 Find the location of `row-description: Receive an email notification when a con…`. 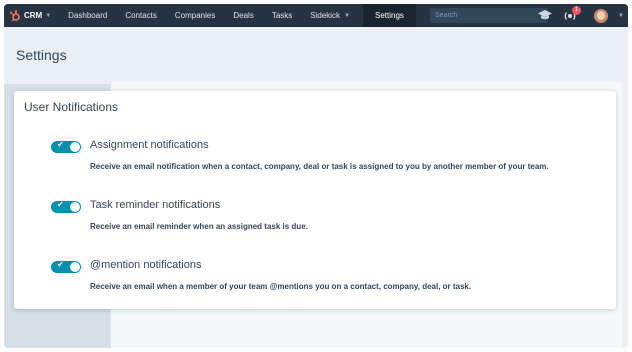

row-description: Receive an email notification when a con… is located at coordinates (319, 166).